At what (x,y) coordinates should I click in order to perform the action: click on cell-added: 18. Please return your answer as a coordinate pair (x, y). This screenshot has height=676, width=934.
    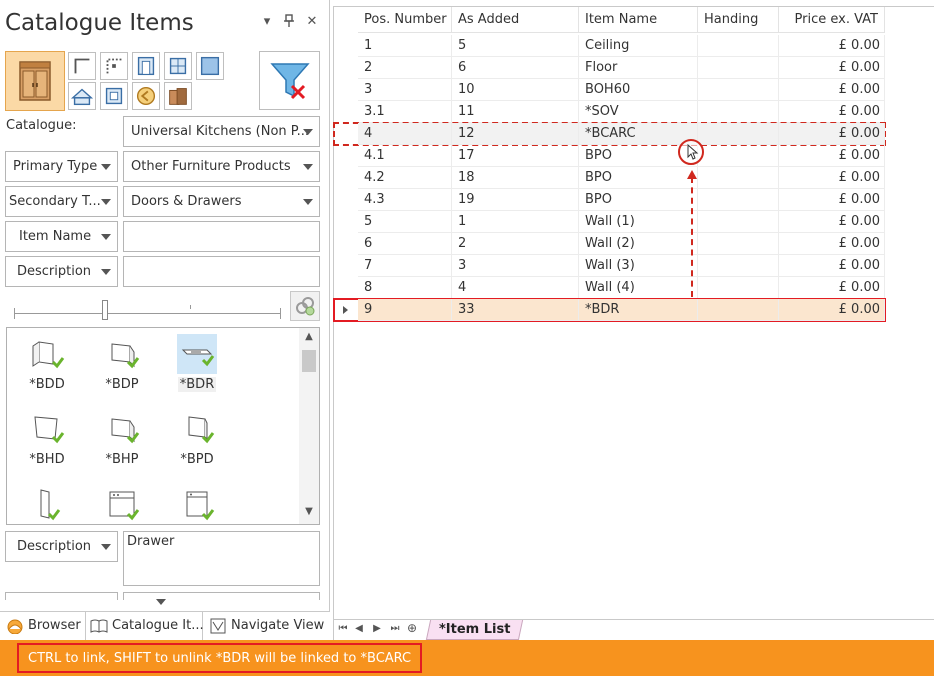
    Looking at the image, I should click on (515, 178).